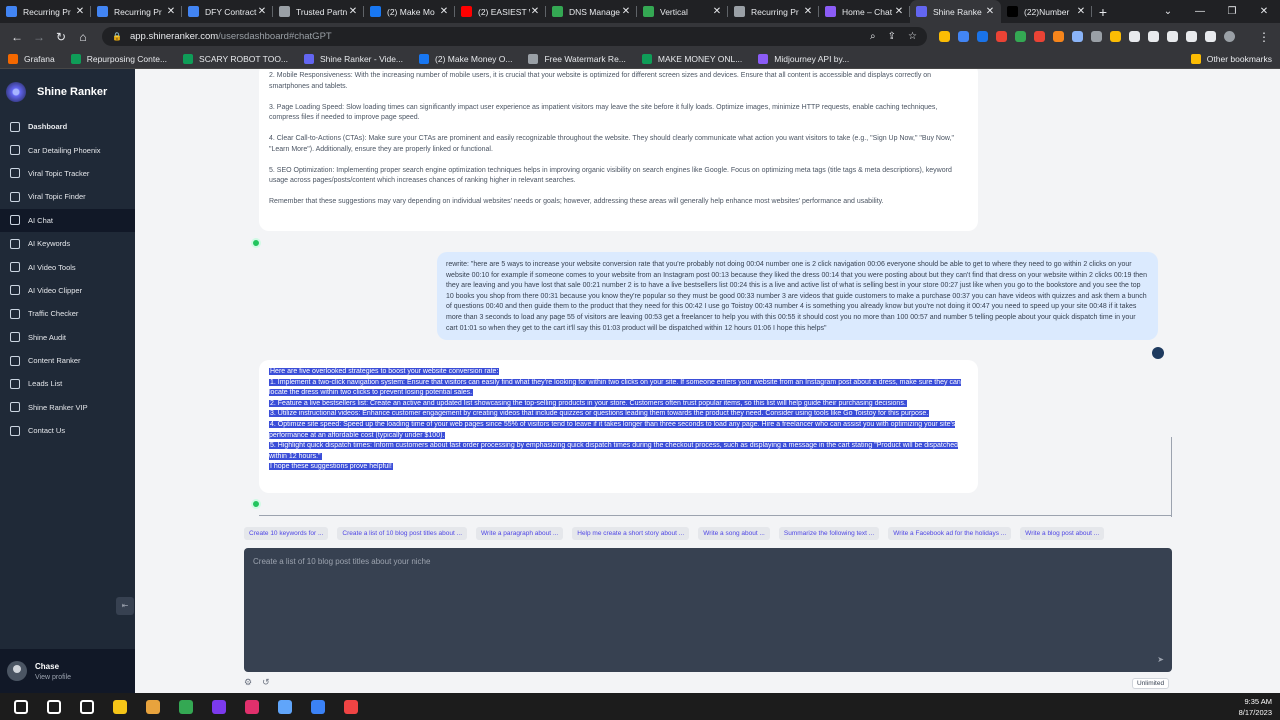 This screenshot has width=1280, height=720. What do you see at coordinates (591, 11) in the screenshot?
I see `browser-tab: DNS Manage ✕` at bounding box center [591, 11].